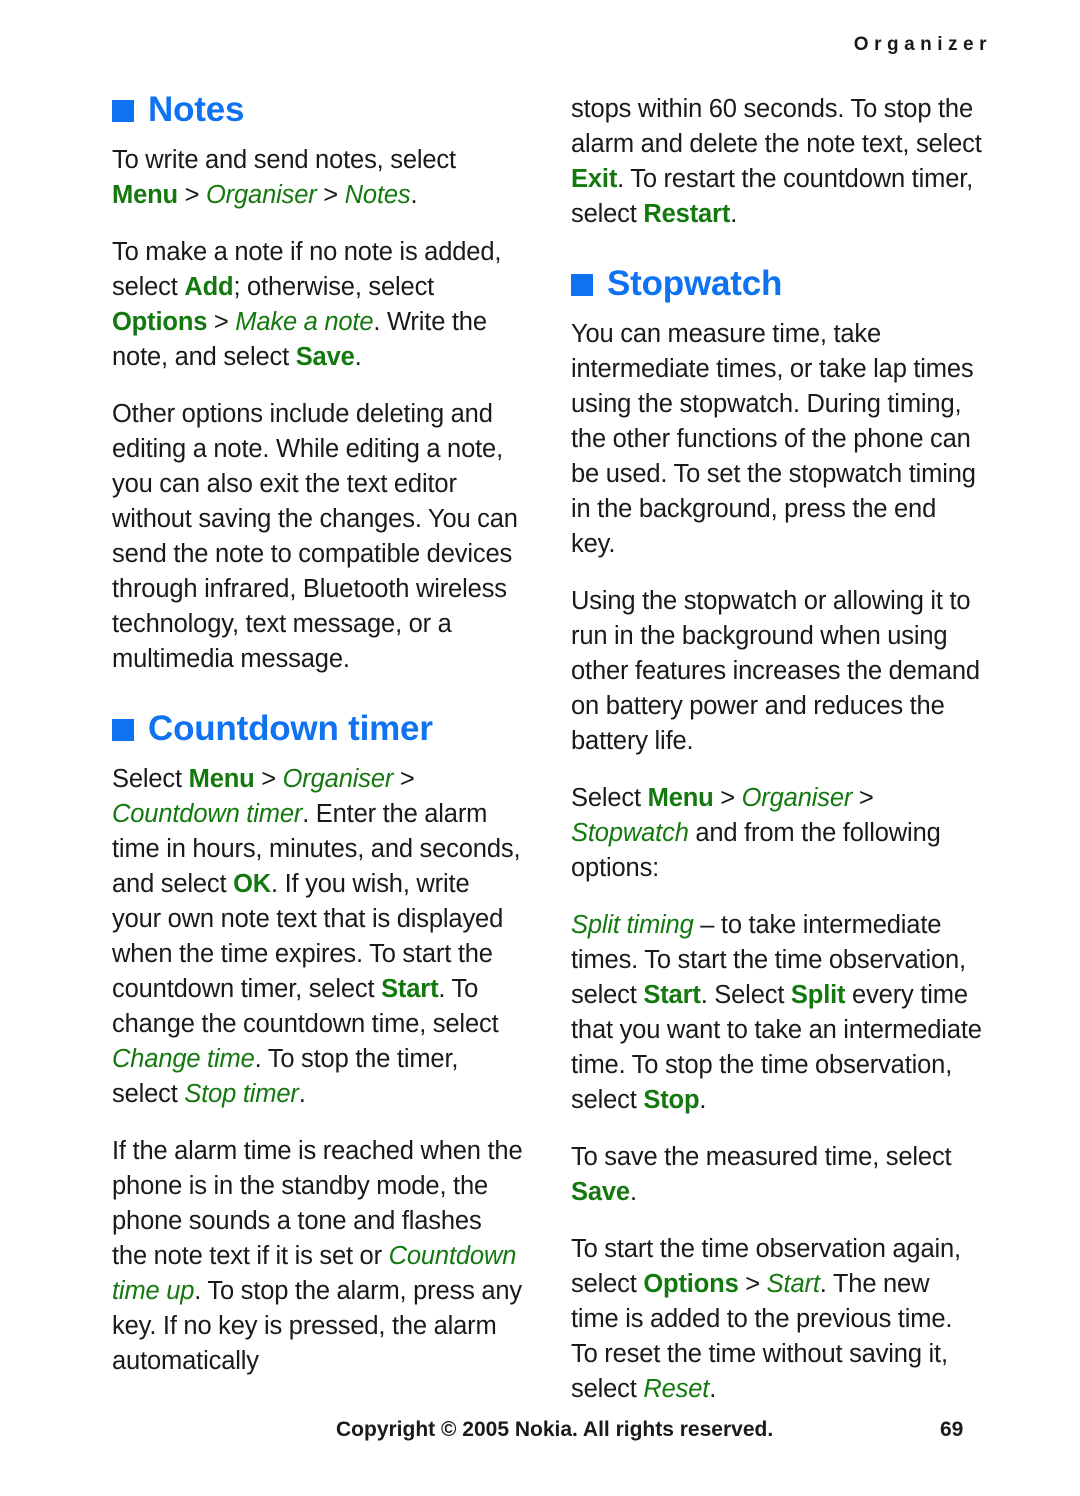 The image size is (1080, 1496). Describe the element at coordinates (952, 1429) in the screenshot. I see `footer-page-number: 69` at that location.